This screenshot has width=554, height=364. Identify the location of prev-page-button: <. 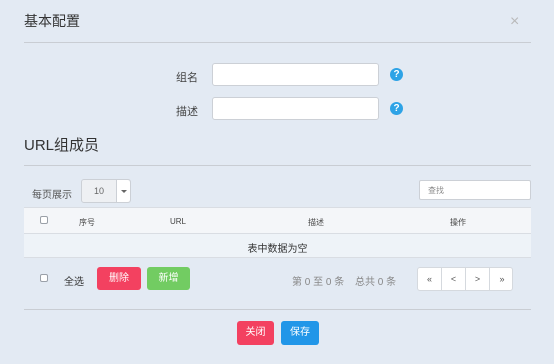
(454, 279).